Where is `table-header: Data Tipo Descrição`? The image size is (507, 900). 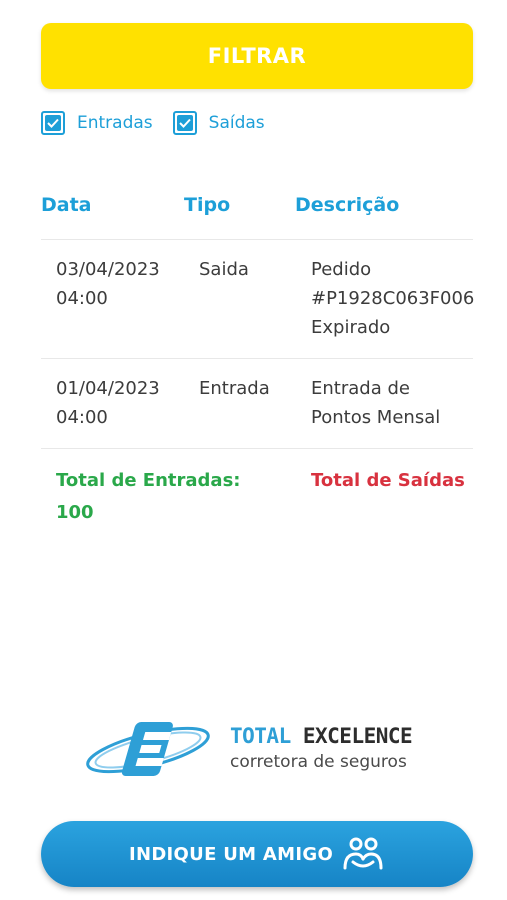
table-header: Data Tipo Descrição is located at coordinates (253, 208).